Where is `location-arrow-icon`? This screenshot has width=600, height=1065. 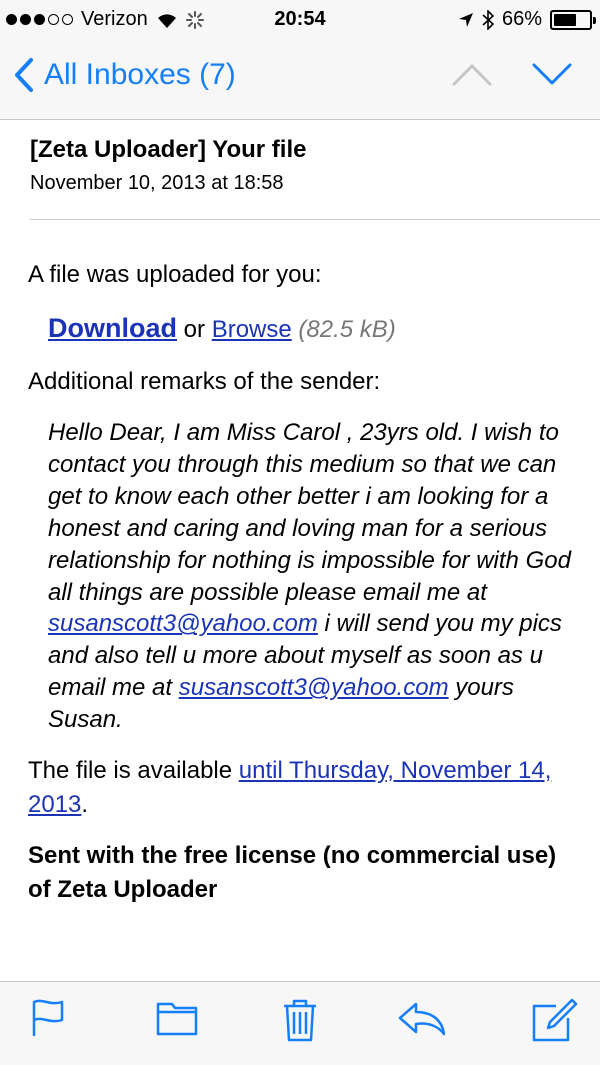
location-arrow-icon is located at coordinates (465, 19).